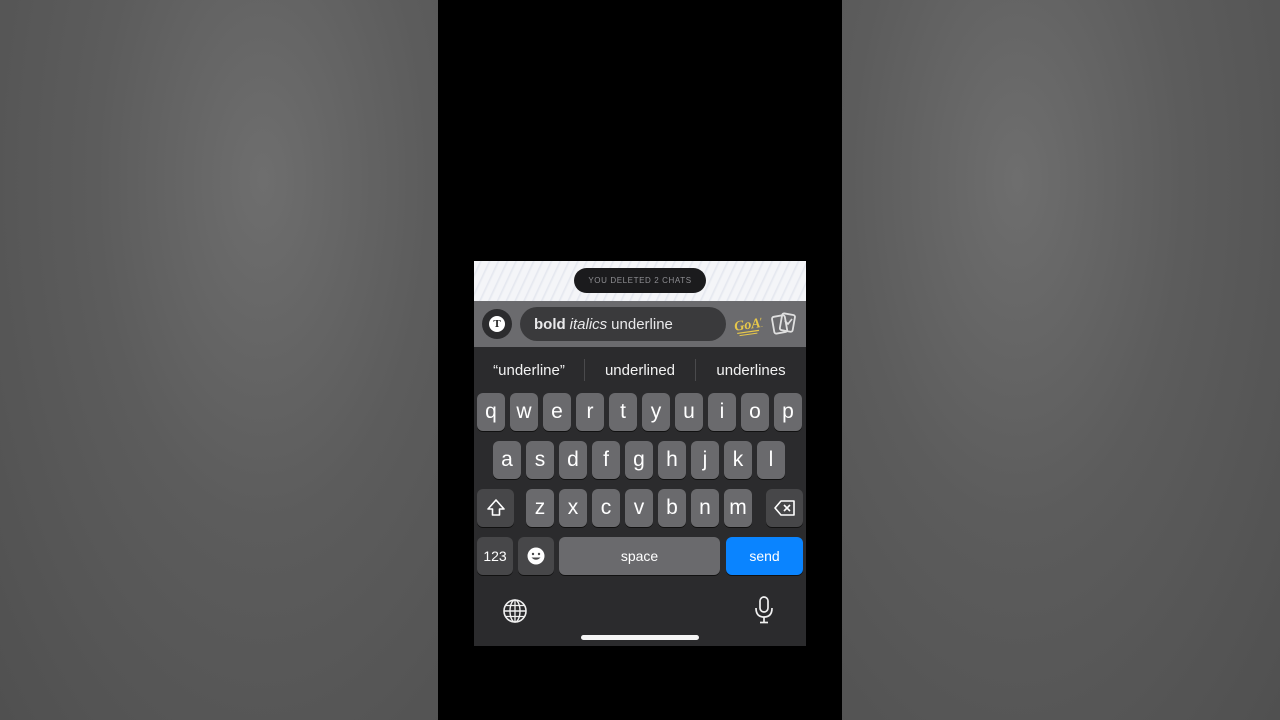  What do you see at coordinates (747, 324) in the screenshot?
I see `goat-sticker-icon: GoAT` at bounding box center [747, 324].